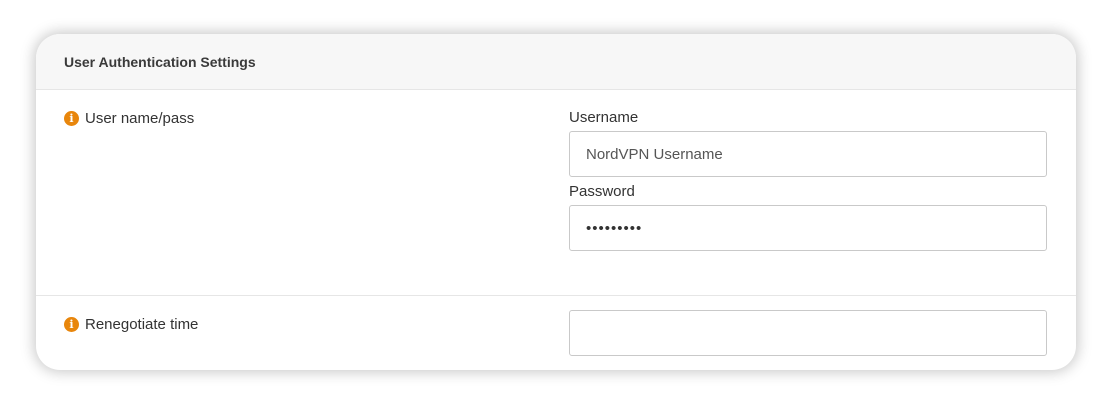  Describe the element at coordinates (808, 228) in the screenshot. I see `password-input` at that location.